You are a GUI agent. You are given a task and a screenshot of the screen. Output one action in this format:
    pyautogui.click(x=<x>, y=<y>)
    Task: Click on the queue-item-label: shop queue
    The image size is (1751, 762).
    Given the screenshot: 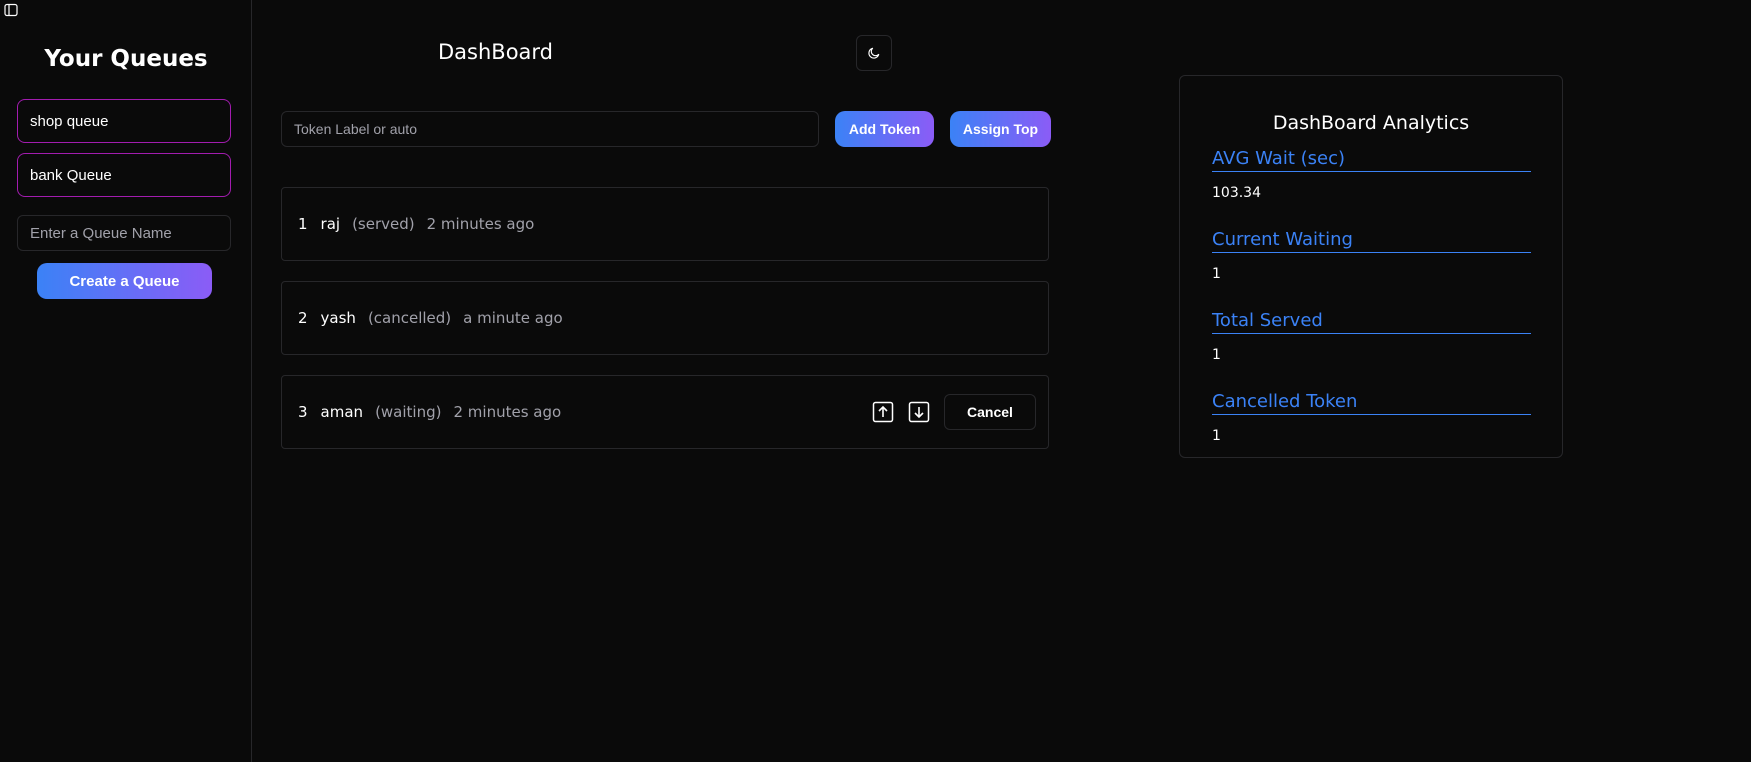 What is the action you would take?
    pyautogui.click(x=69, y=121)
    